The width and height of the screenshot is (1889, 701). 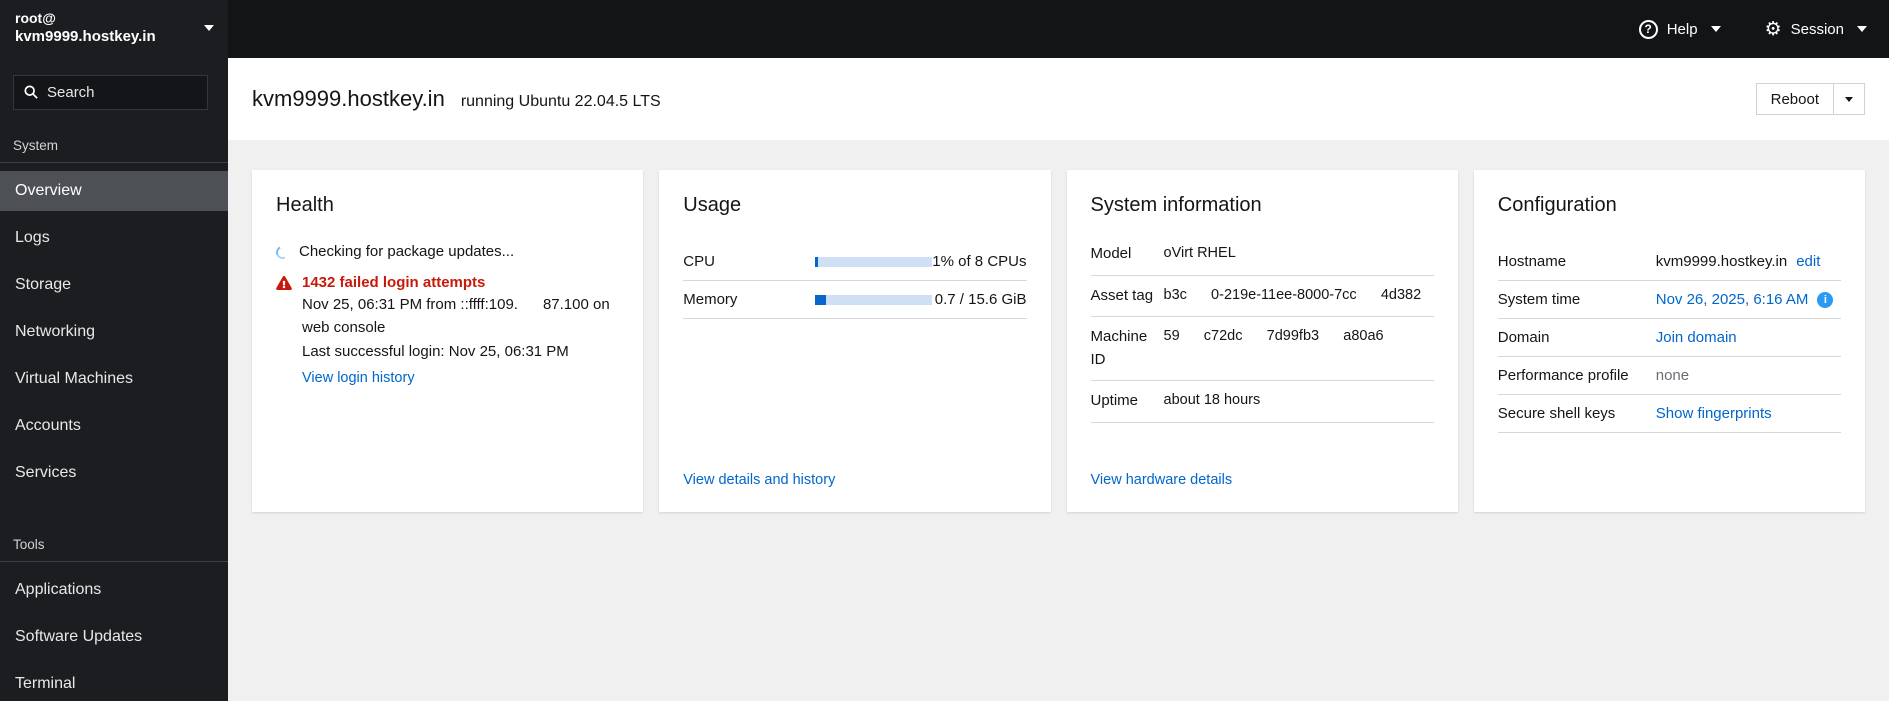 What do you see at coordinates (114, 682) in the screenshot?
I see `sidebar-item-terminal: Terminal` at bounding box center [114, 682].